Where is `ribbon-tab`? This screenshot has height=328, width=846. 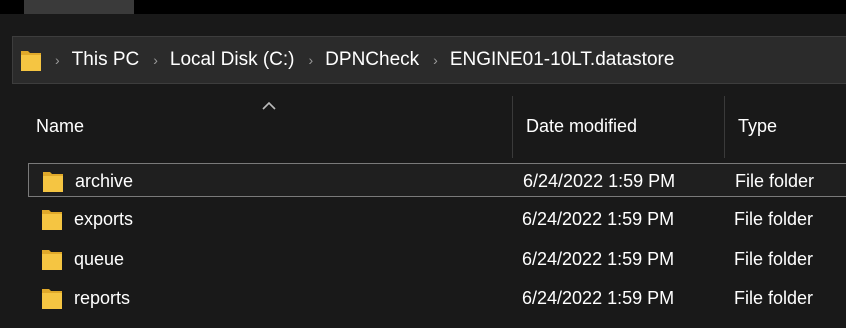
ribbon-tab is located at coordinates (79, 7).